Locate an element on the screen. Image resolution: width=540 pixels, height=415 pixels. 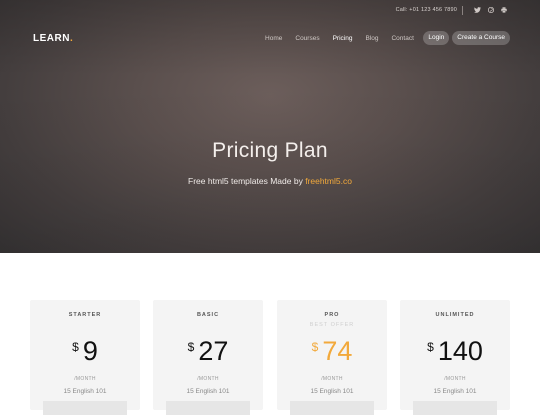
subtitle-text: Free html5 templates Made by is located at coordinates (247, 181).